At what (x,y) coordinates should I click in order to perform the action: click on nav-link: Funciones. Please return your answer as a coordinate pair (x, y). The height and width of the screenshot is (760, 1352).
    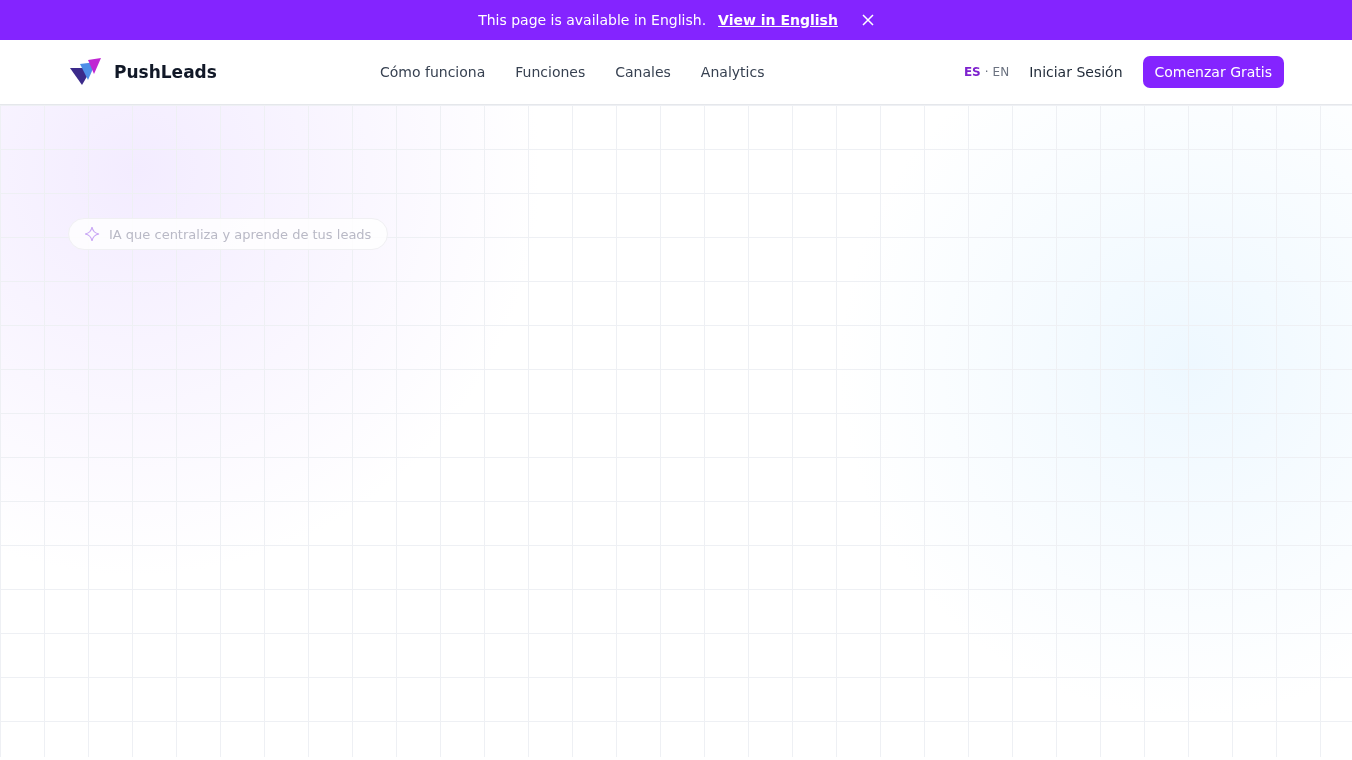
    Looking at the image, I should click on (550, 72).